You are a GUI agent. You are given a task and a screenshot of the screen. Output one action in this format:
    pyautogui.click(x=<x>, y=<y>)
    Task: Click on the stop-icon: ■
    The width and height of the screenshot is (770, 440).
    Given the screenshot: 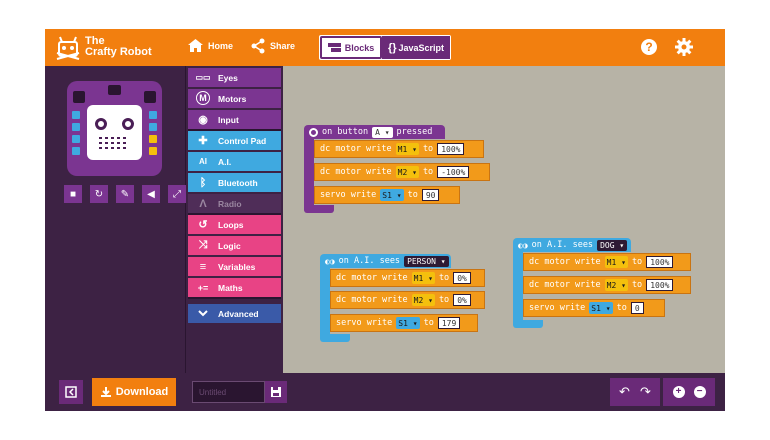 What is the action you would take?
    pyautogui.click(x=73, y=194)
    